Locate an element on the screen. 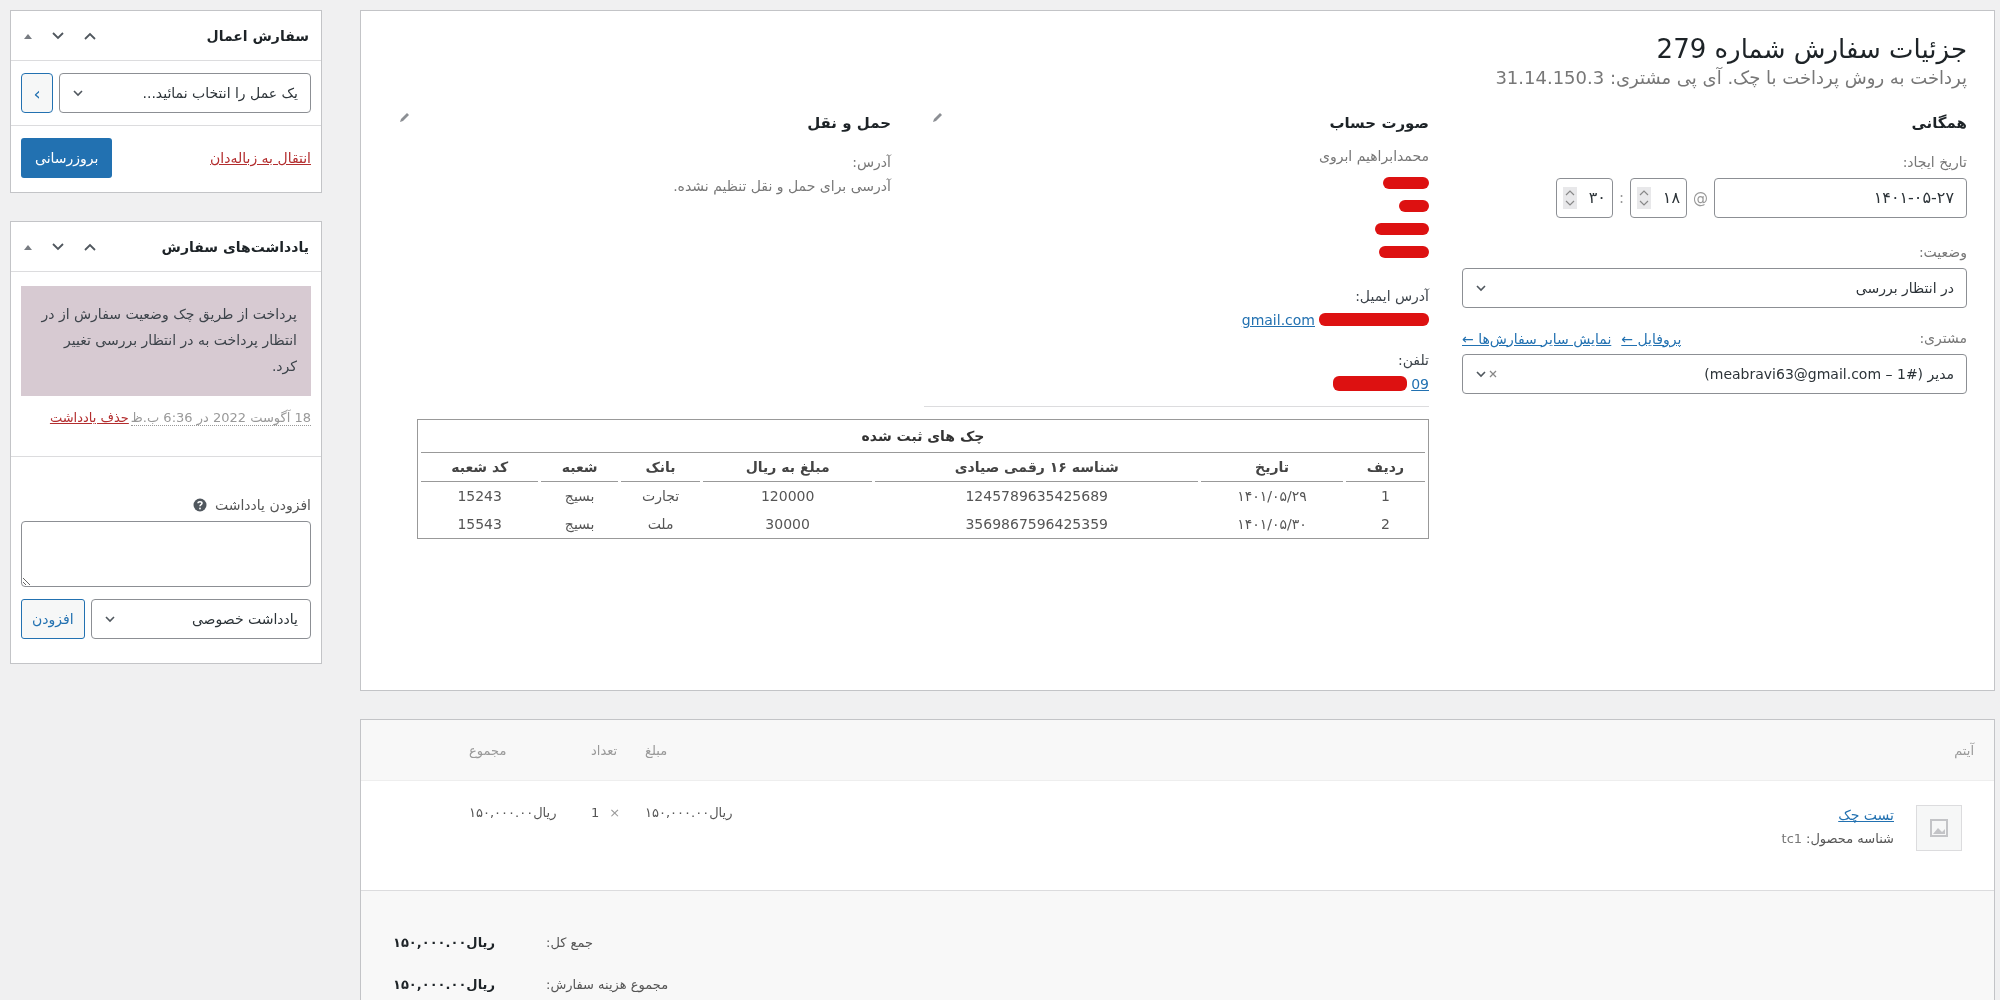 This screenshot has height=1000, width=2000. section-heading: صورت حساب is located at coordinates (1379, 122).